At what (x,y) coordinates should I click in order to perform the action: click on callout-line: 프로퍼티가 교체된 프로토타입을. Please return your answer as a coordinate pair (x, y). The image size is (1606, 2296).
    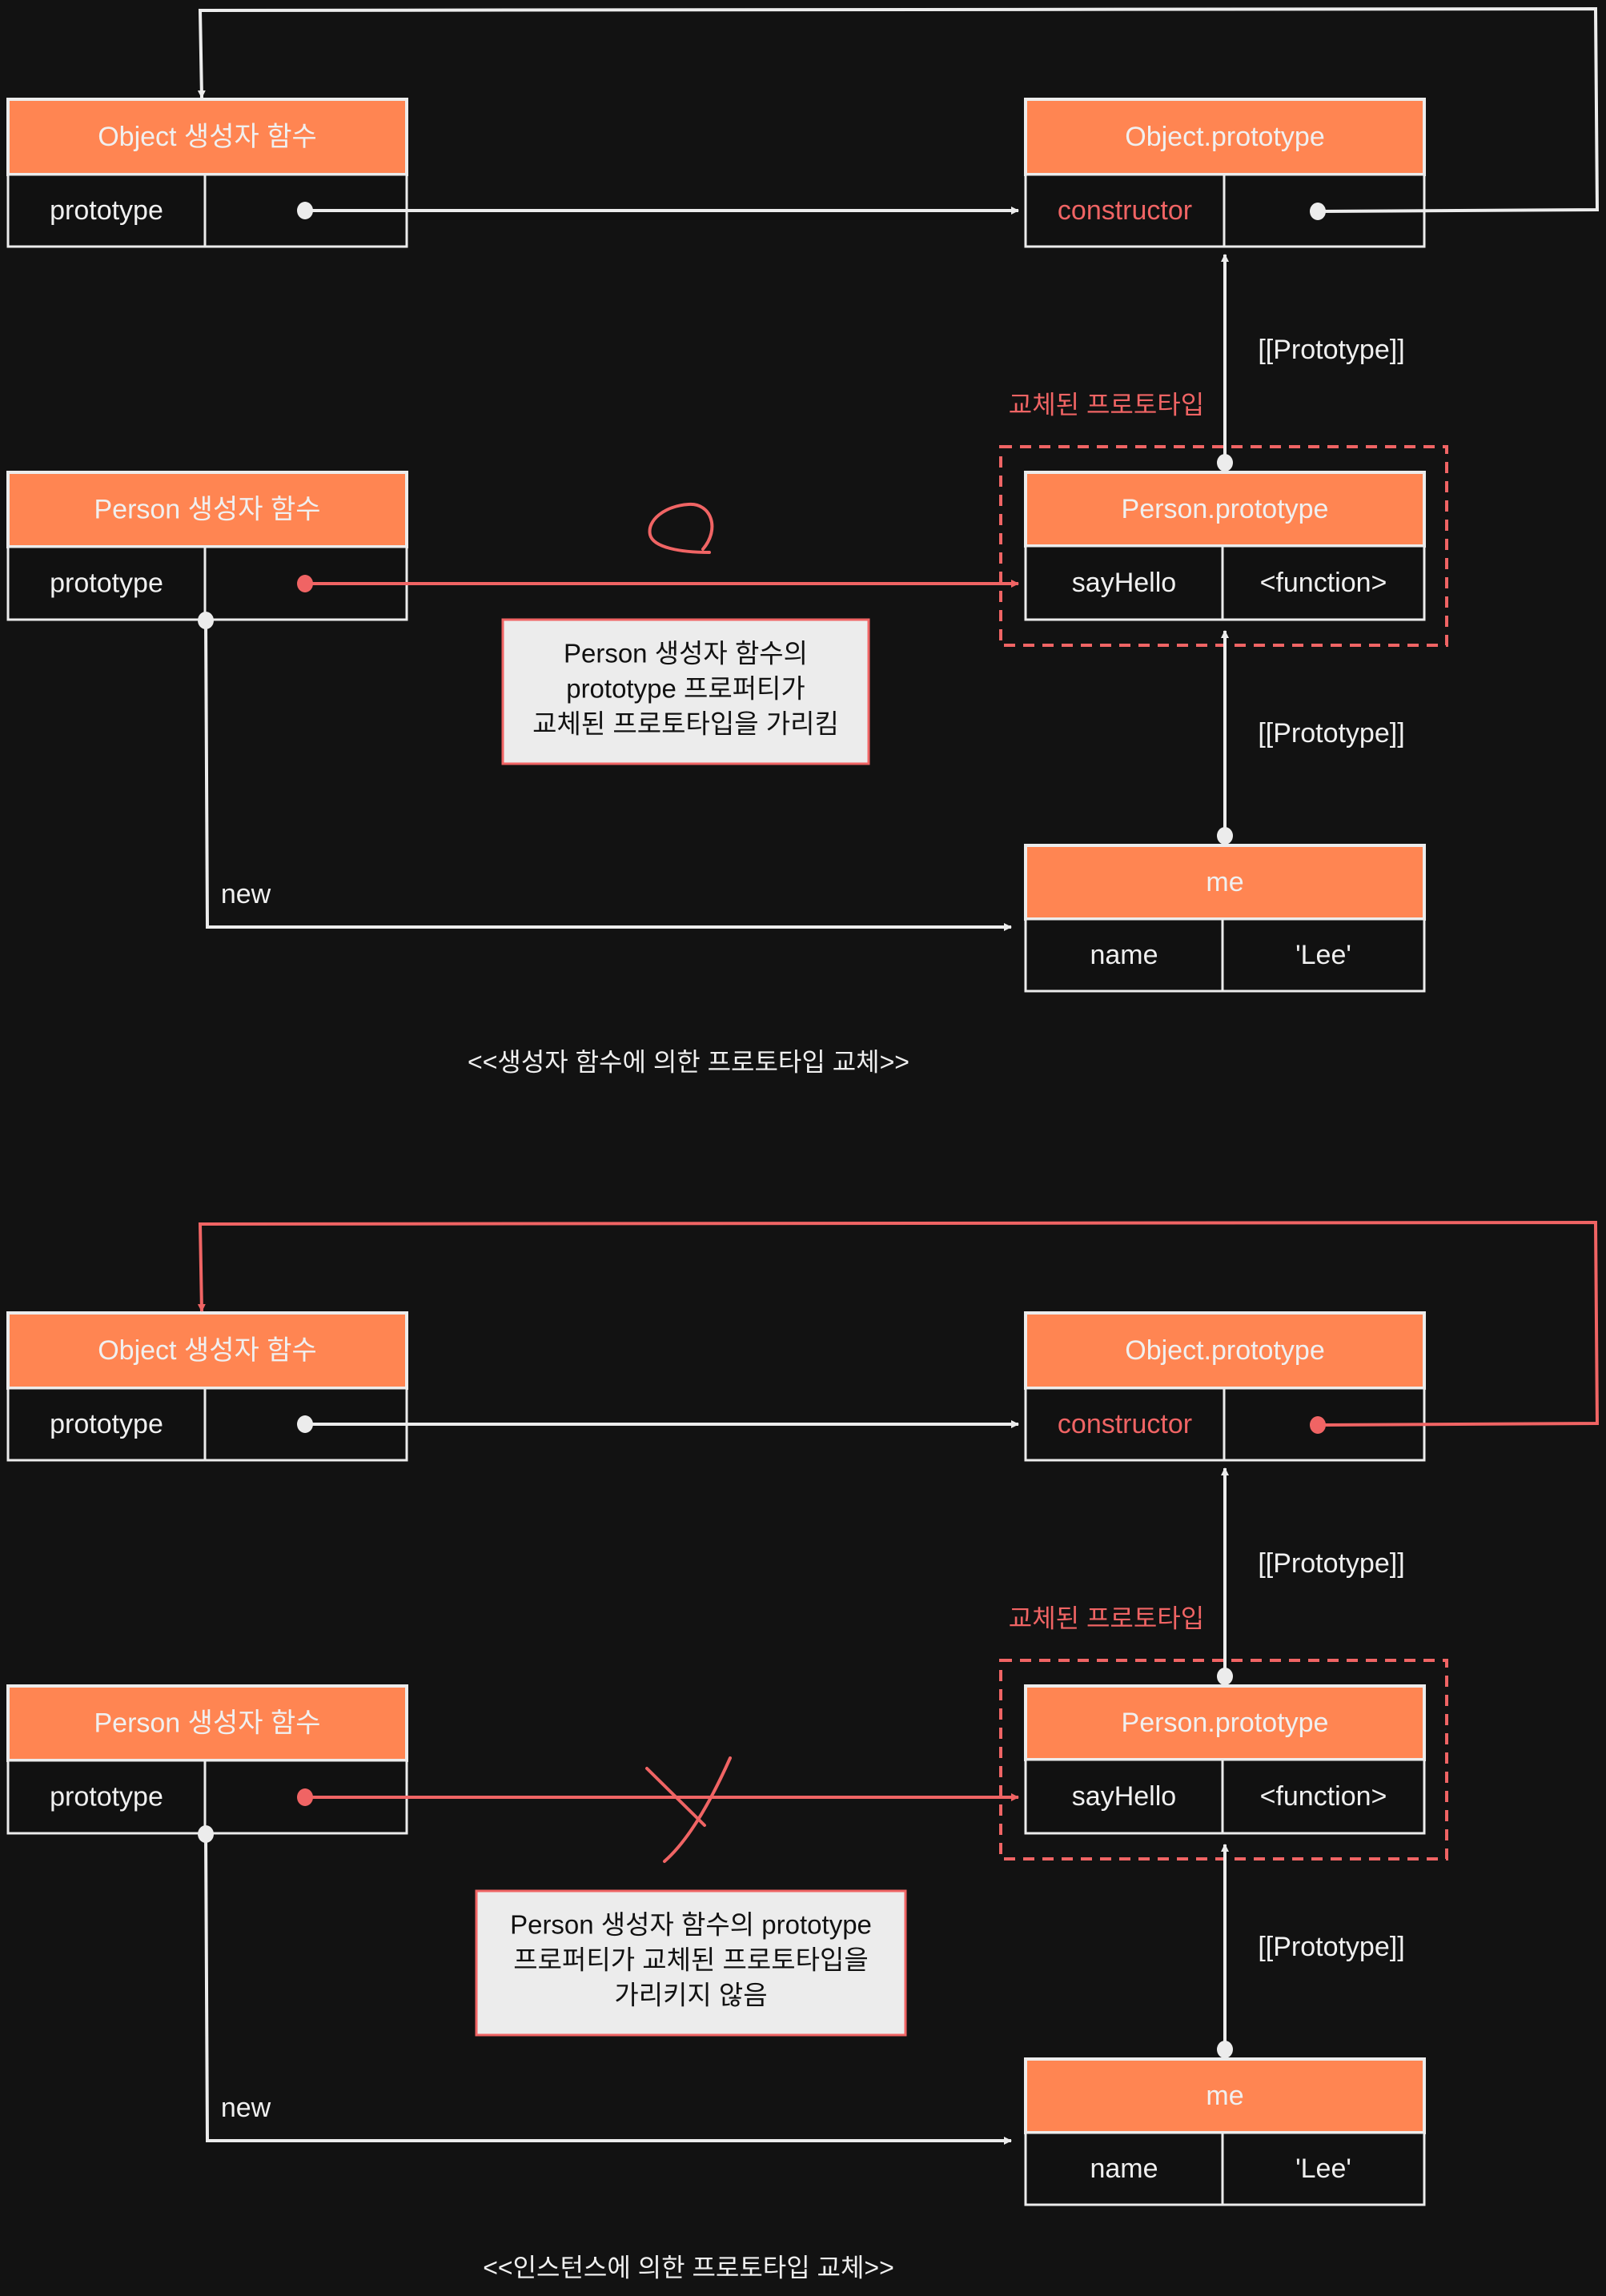
    Looking at the image, I should click on (690, 1960).